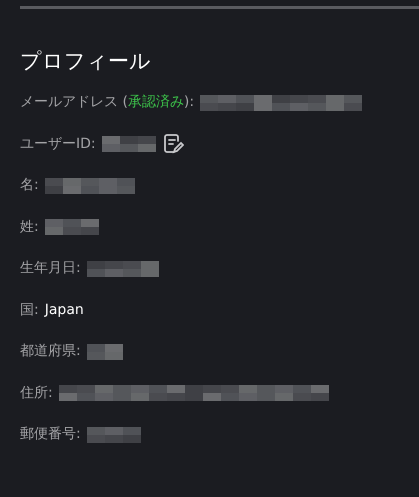 The image size is (419, 497). Describe the element at coordinates (50, 434) in the screenshot. I see `field-label: 郵便番号:` at that location.